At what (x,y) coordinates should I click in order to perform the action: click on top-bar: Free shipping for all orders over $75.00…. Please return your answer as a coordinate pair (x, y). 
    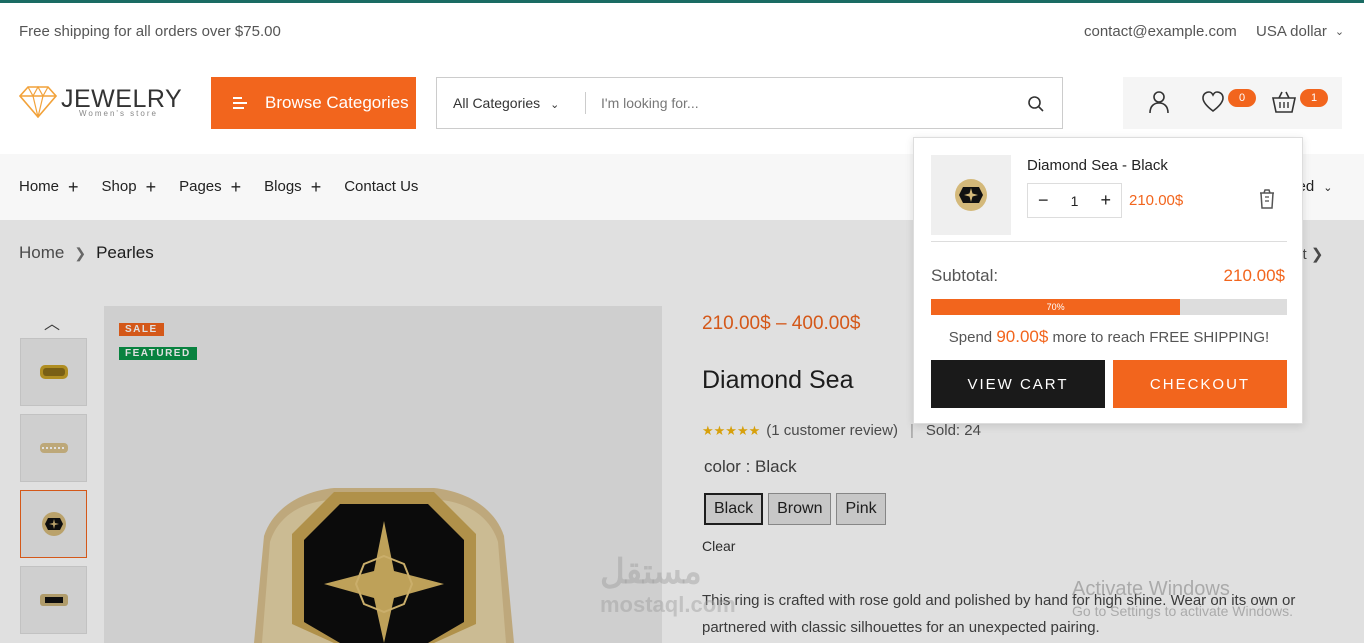
    Looking at the image, I should click on (682, 31).